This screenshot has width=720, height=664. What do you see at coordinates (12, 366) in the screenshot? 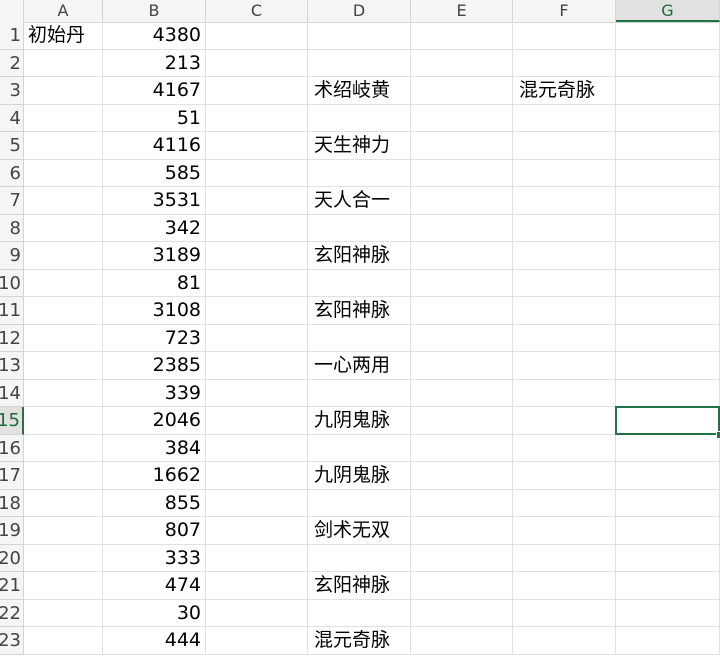
I see `row-header-13: 13` at bounding box center [12, 366].